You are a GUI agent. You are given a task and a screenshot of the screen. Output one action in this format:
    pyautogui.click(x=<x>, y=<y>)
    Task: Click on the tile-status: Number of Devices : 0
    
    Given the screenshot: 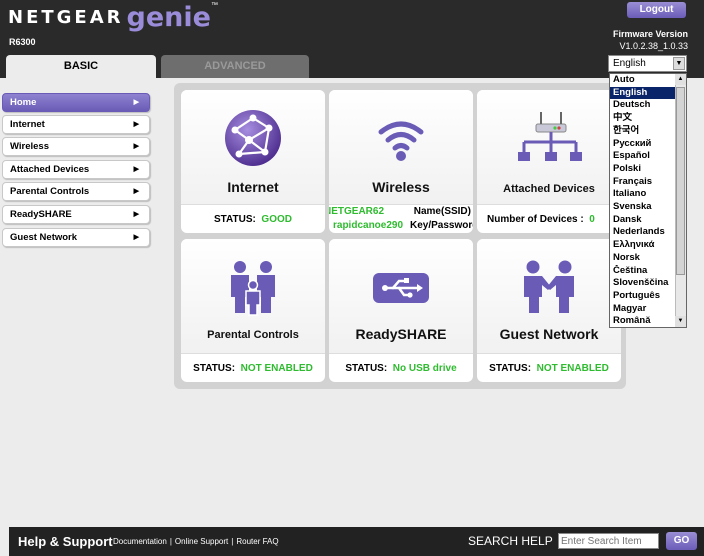 What is the action you would take?
    pyautogui.click(x=549, y=218)
    